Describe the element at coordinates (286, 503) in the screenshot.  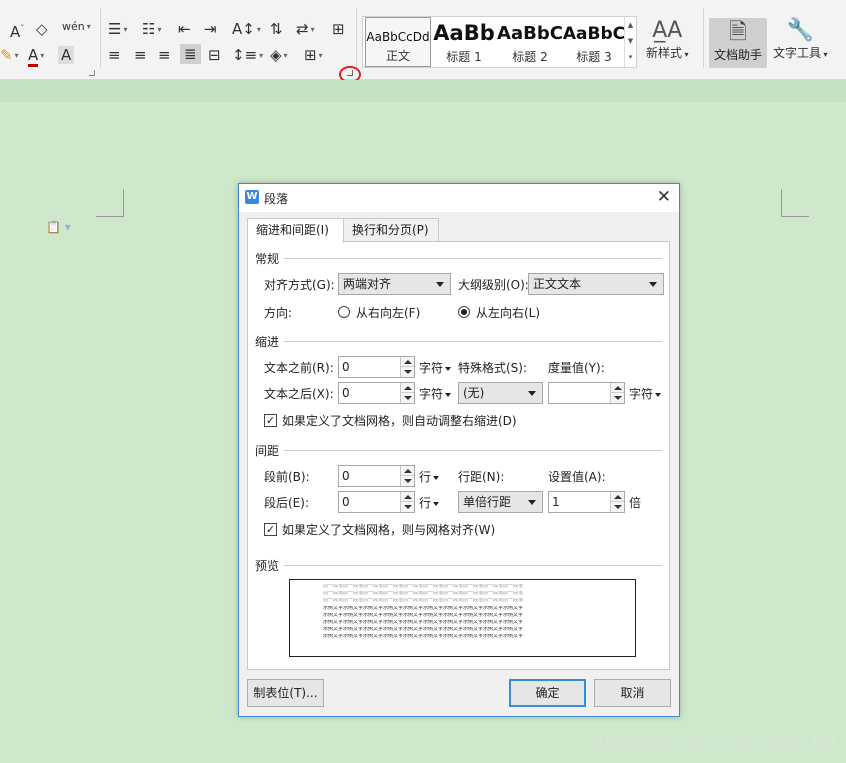
I see `spacing-after-label: 段后(E):` at that location.